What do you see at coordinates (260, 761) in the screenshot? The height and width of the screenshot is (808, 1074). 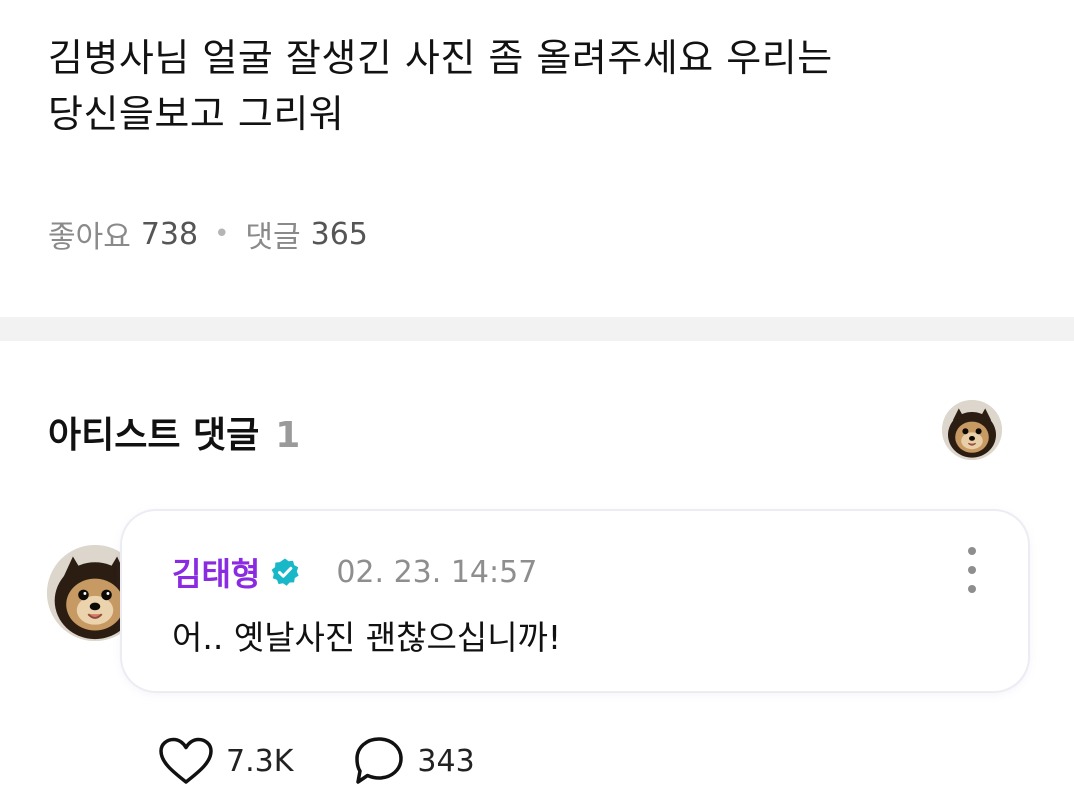 I see `comment-like-count: 7.3K` at bounding box center [260, 761].